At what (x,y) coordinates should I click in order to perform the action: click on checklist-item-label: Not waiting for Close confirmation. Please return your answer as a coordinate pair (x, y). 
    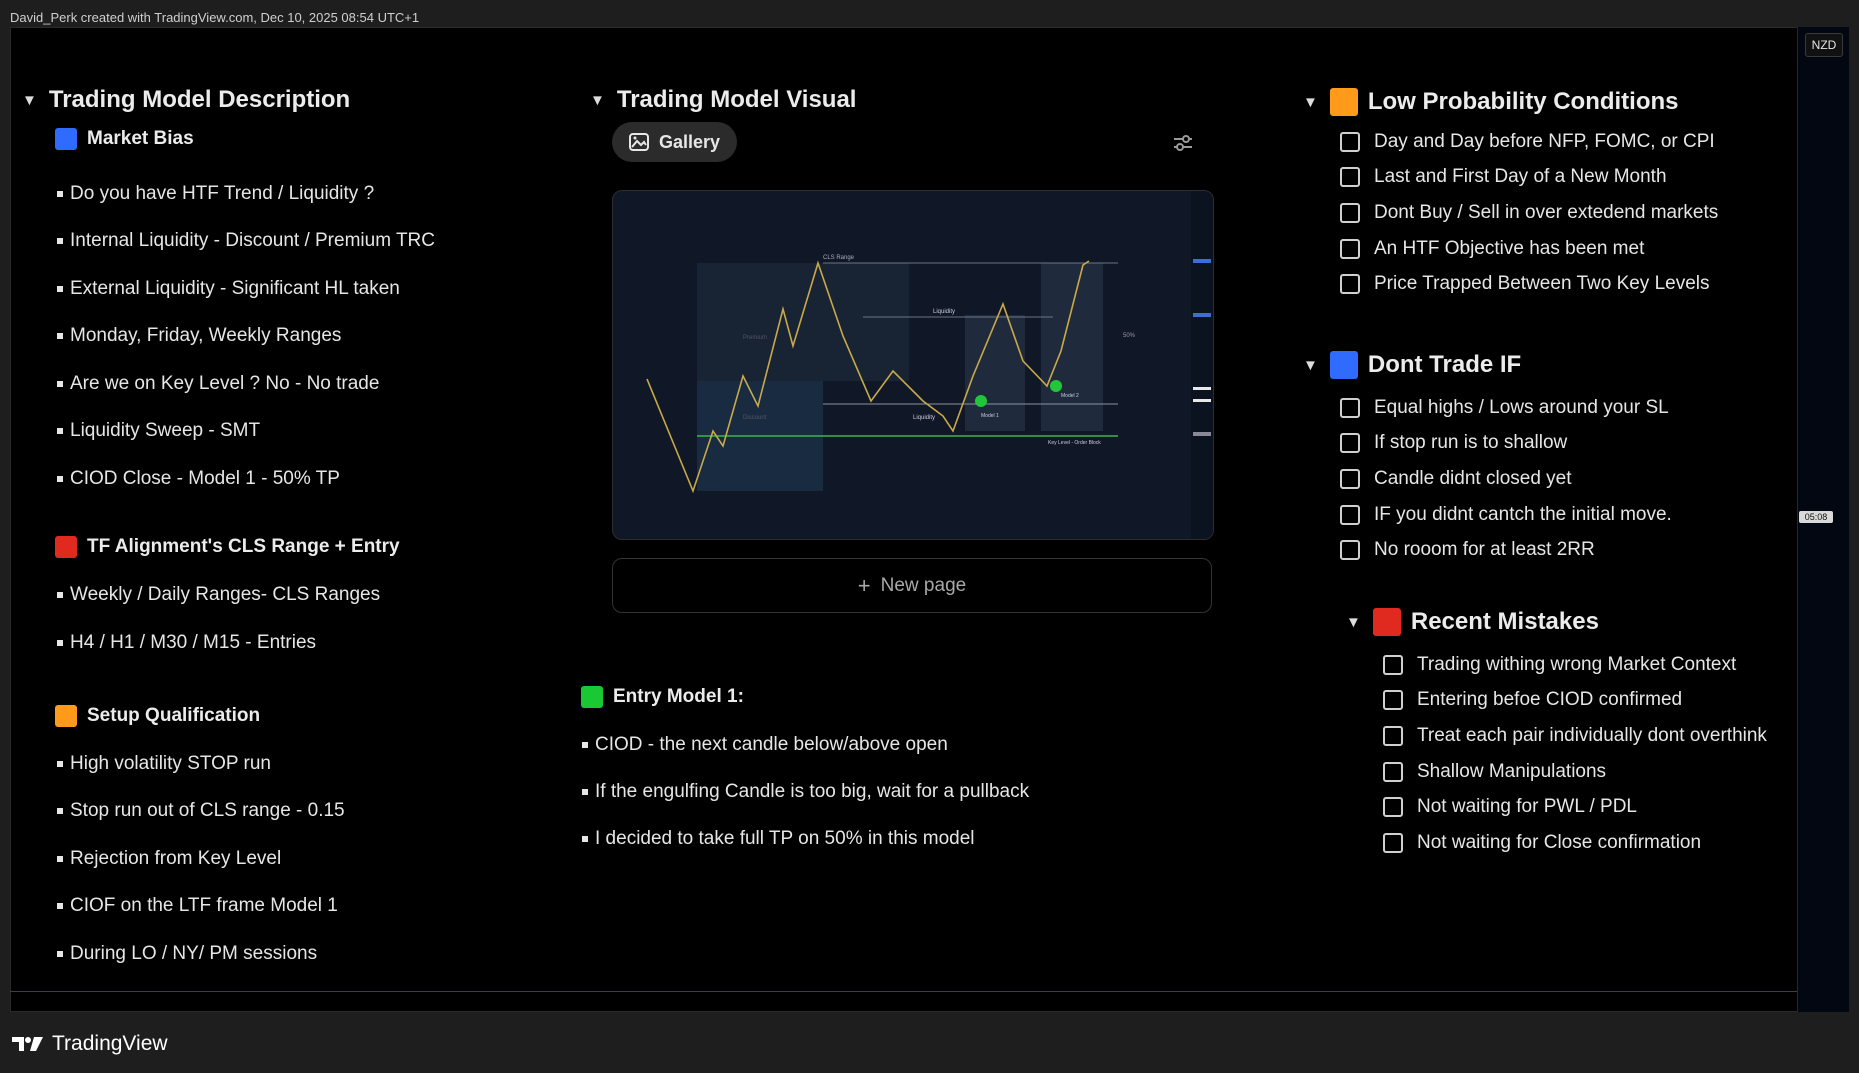
    Looking at the image, I should click on (1559, 842).